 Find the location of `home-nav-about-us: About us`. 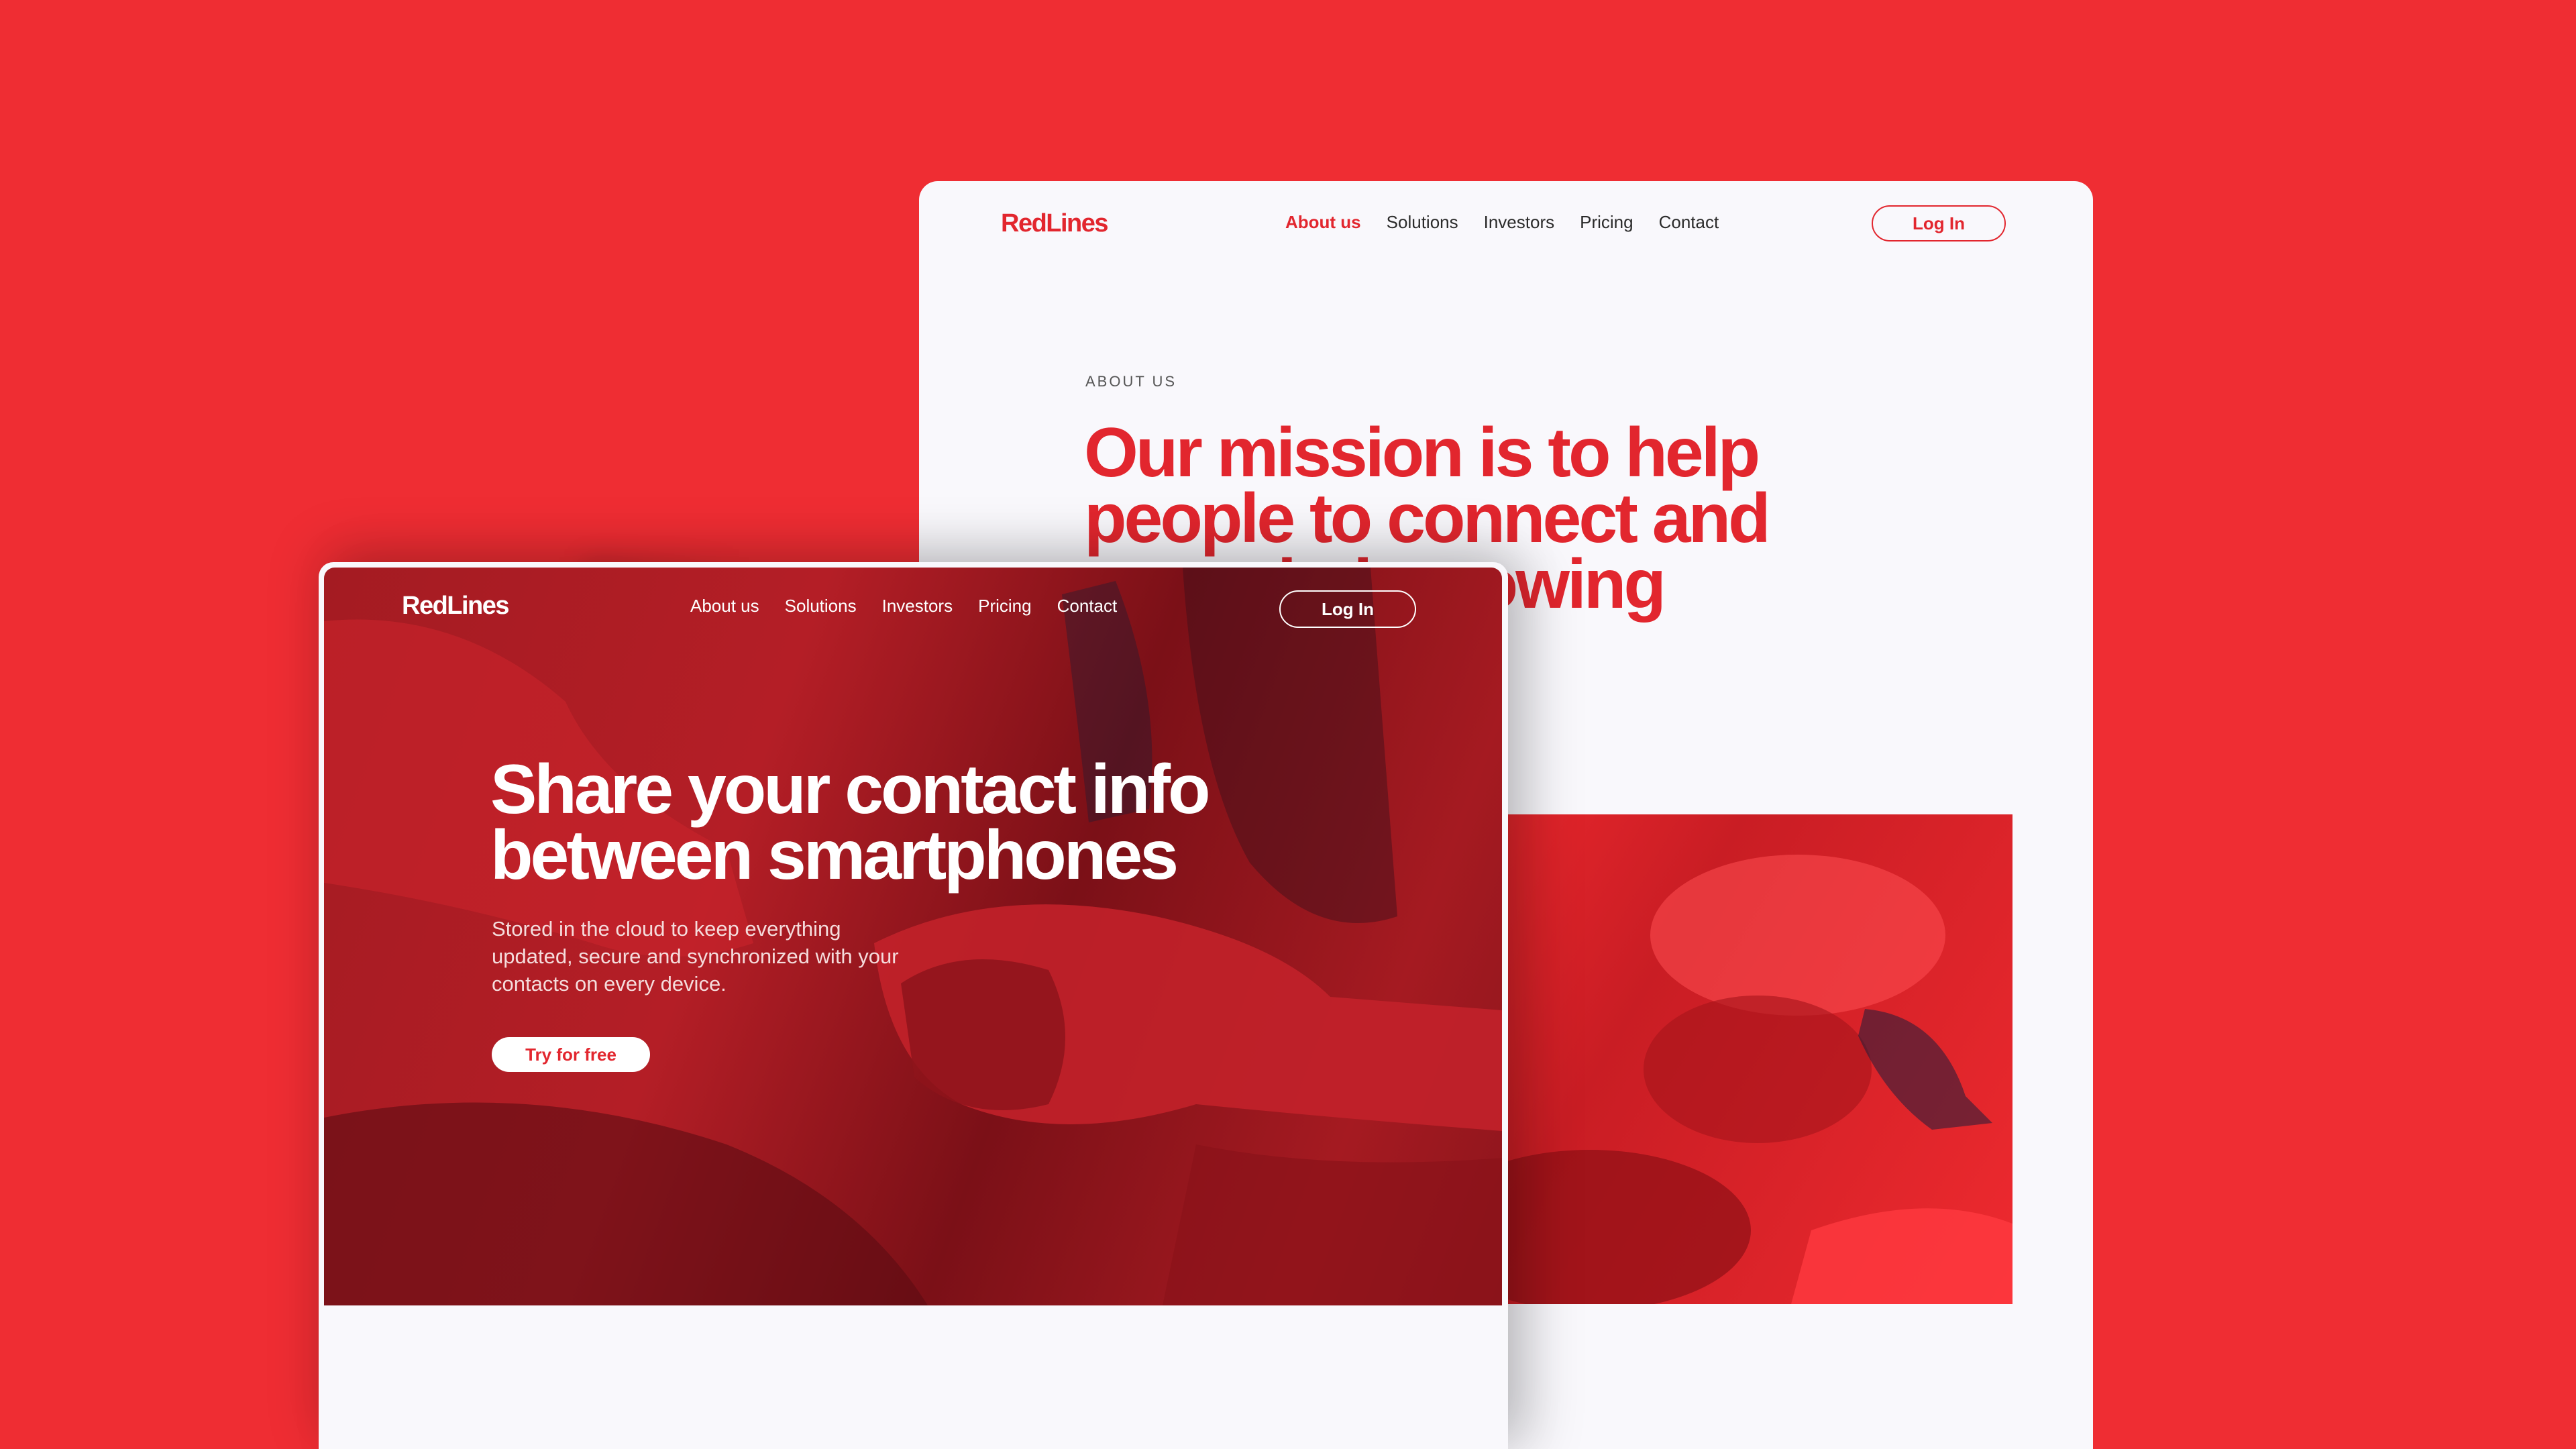

home-nav-about-us: About us is located at coordinates (724, 606).